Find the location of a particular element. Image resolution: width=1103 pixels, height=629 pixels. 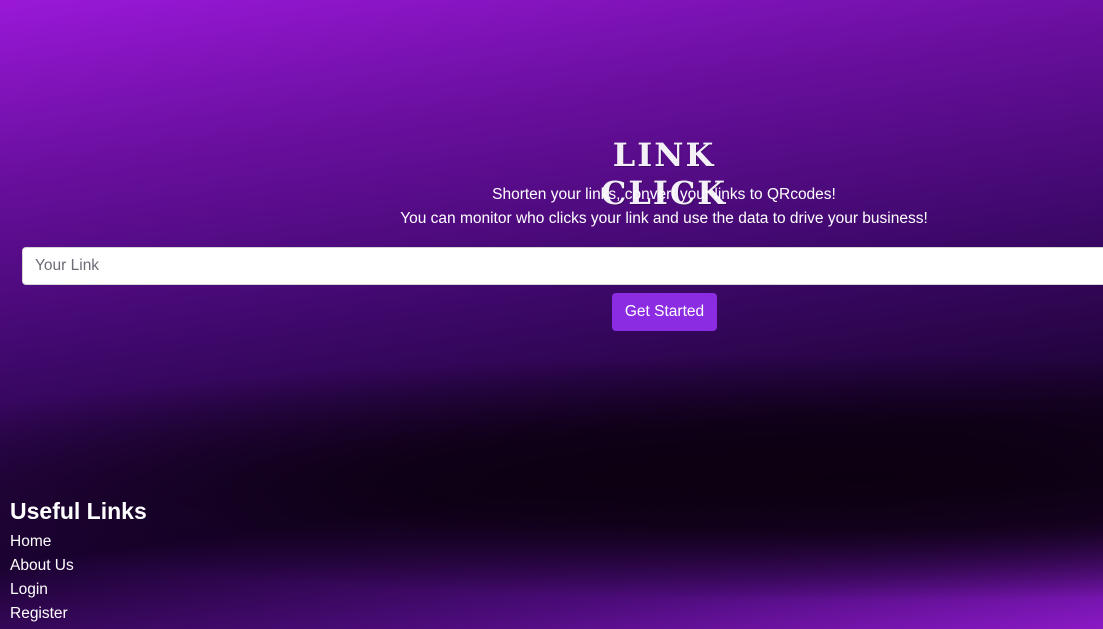

footer-title: Useful Links is located at coordinates (78, 511).